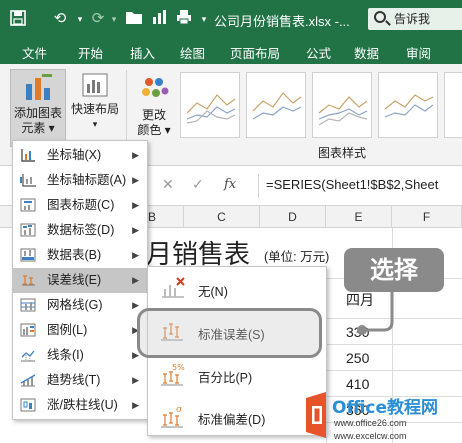 This screenshot has width=462, height=443. Describe the element at coordinates (80, 255) in the screenshot. I see `menu-item-data-table: 数据表(B) ▶` at that location.